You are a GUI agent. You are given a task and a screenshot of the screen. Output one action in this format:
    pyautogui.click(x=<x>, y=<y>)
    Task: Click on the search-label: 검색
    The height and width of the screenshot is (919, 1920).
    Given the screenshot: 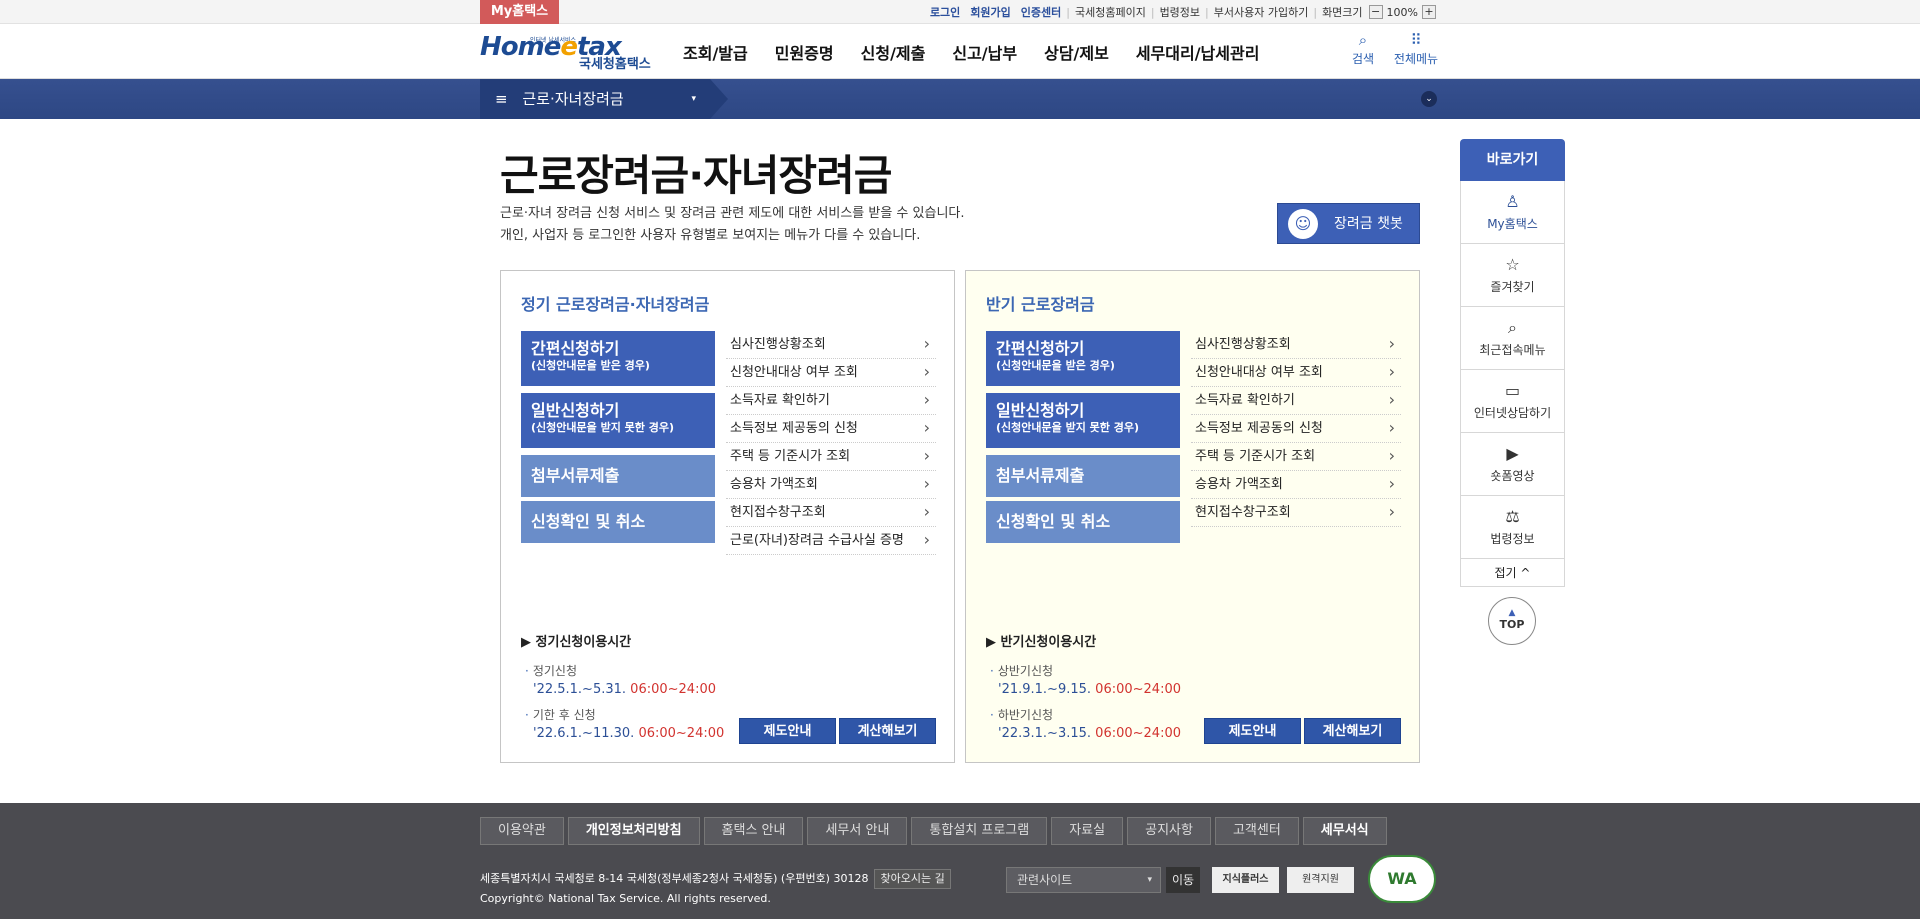 What is the action you would take?
    pyautogui.click(x=1363, y=59)
    